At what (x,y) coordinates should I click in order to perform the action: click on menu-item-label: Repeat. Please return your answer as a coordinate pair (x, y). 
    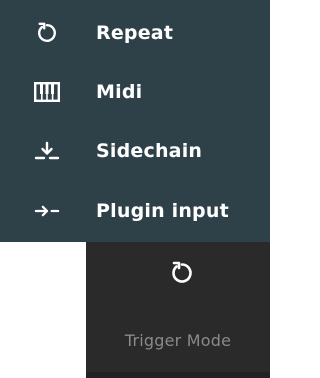
    Looking at the image, I should click on (135, 33).